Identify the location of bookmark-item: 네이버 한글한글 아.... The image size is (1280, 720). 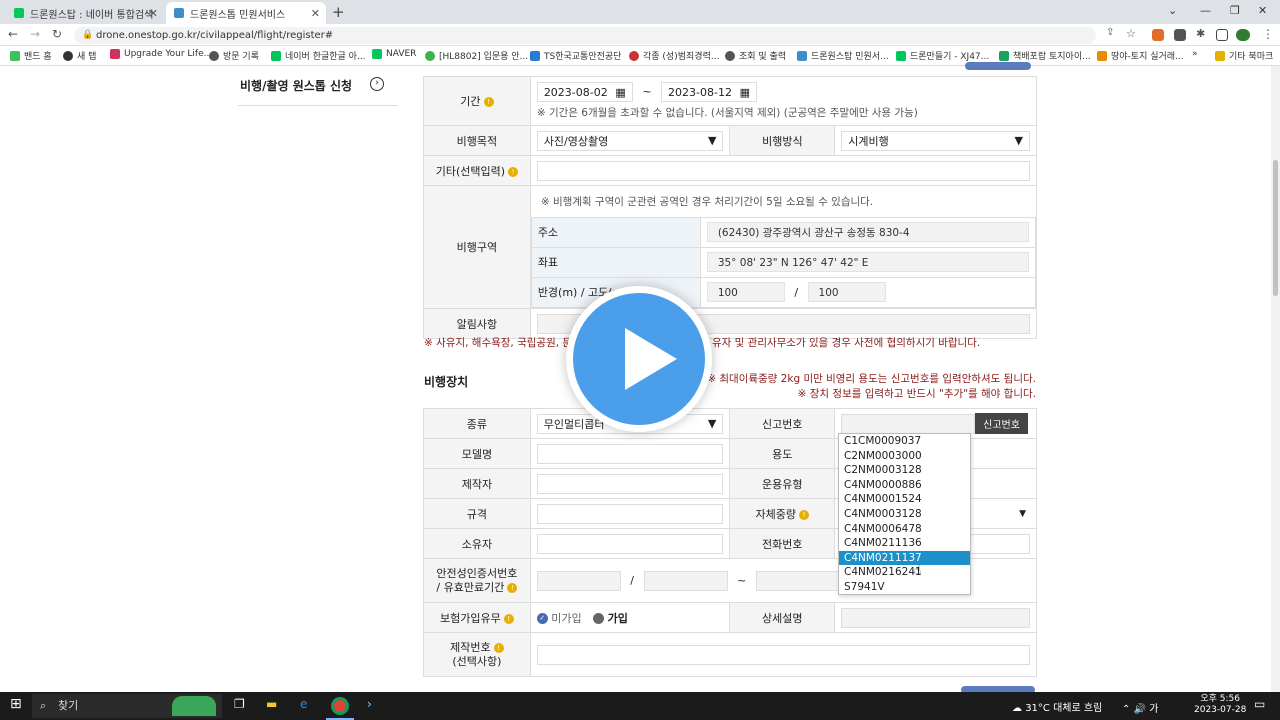
(318, 55).